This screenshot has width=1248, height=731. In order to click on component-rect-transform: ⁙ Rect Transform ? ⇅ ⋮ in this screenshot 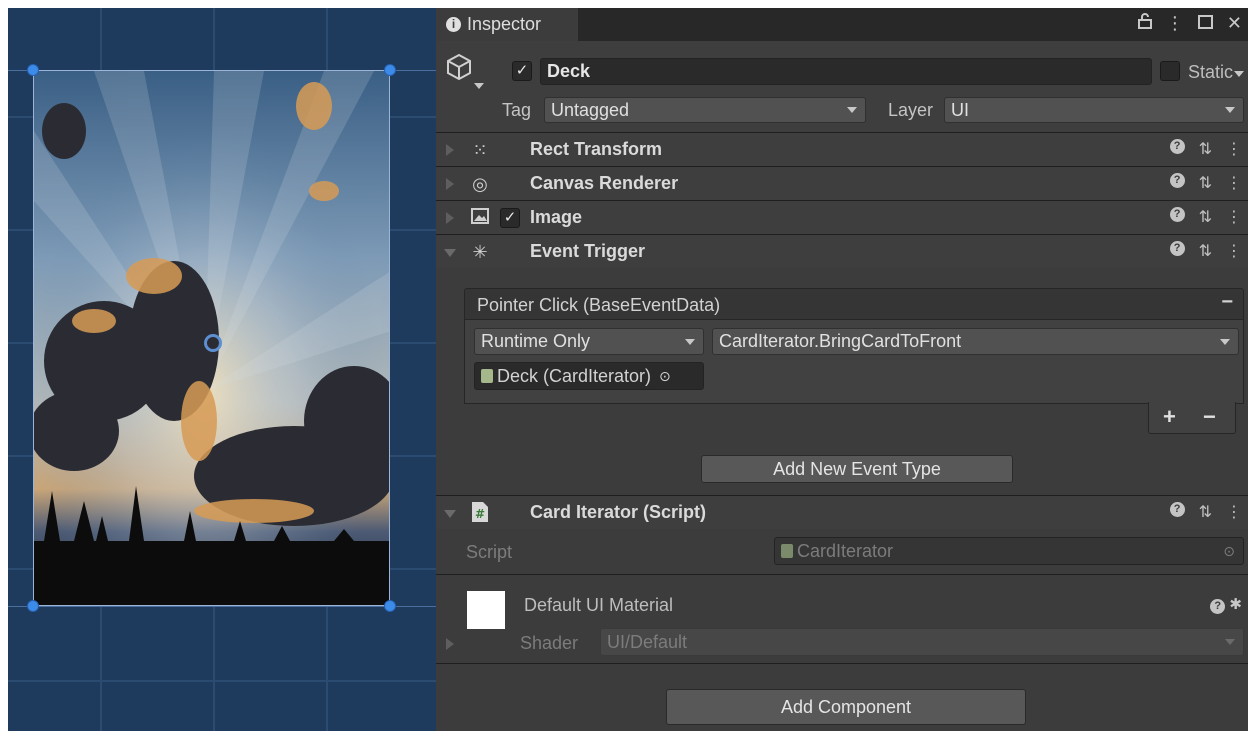, I will do `click(842, 149)`.